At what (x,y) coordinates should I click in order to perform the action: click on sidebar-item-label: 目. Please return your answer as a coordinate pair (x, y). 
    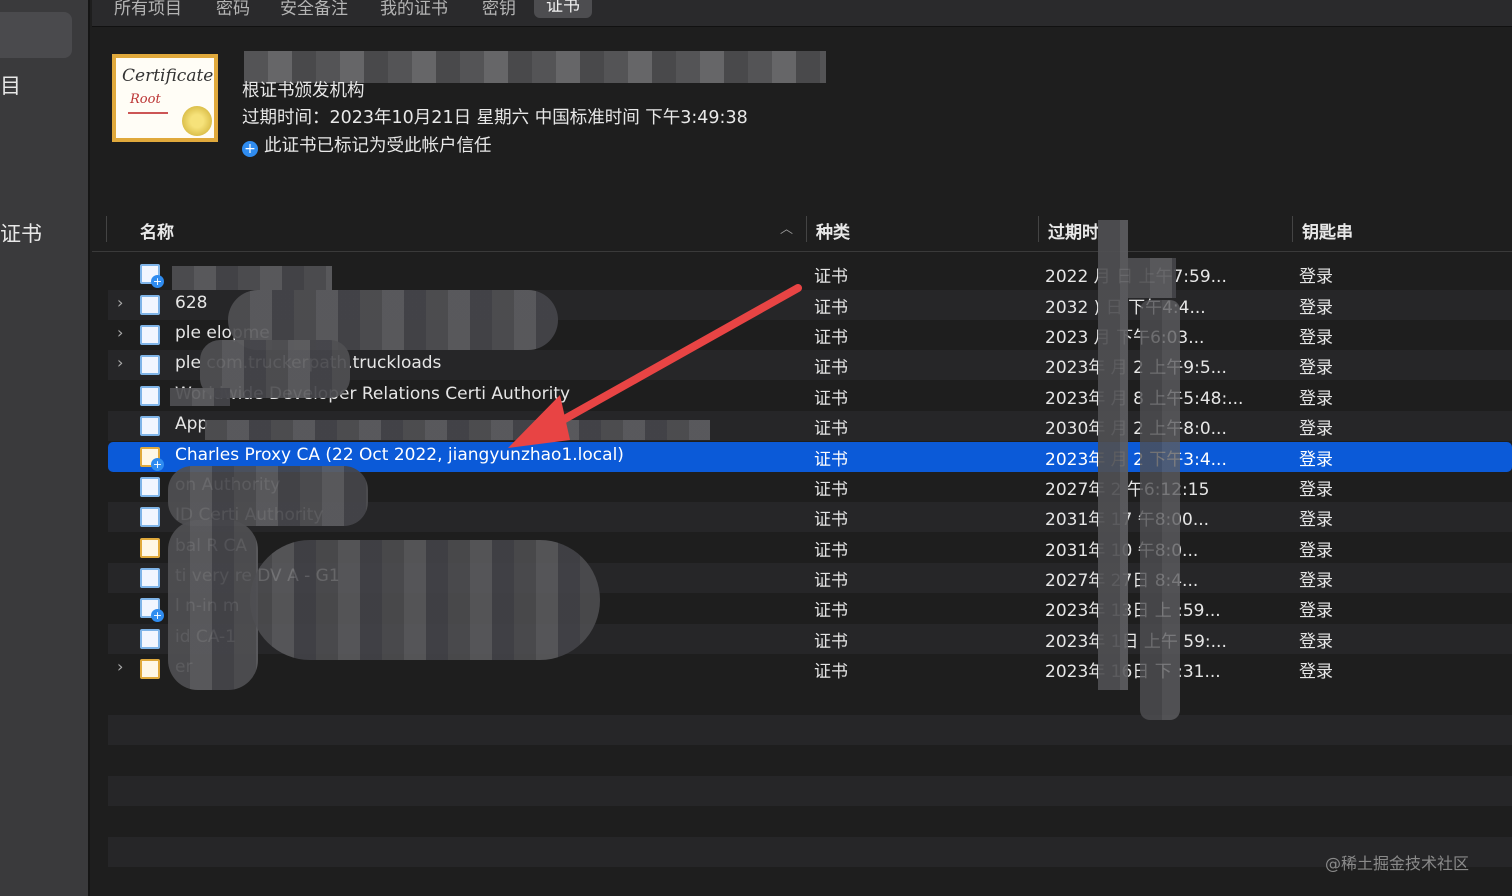
    Looking at the image, I should click on (10, 85).